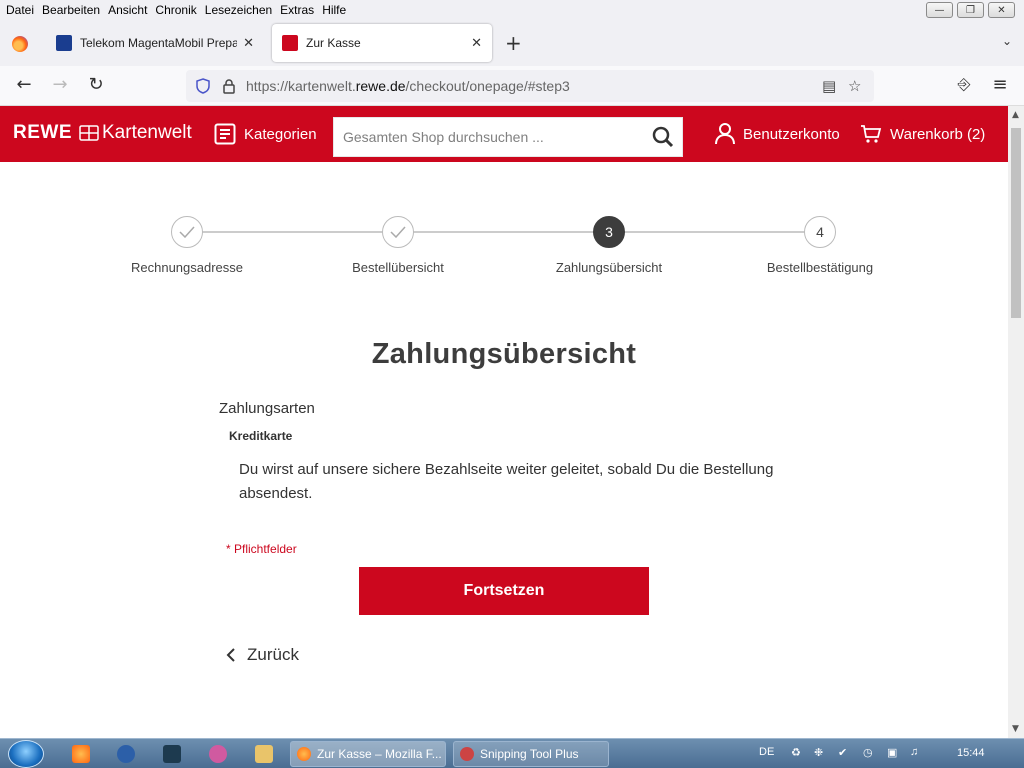 This screenshot has height=768, width=1024. What do you see at coordinates (203, 86) in the screenshot?
I see `shield-icon` at bounding box center [203, 86].